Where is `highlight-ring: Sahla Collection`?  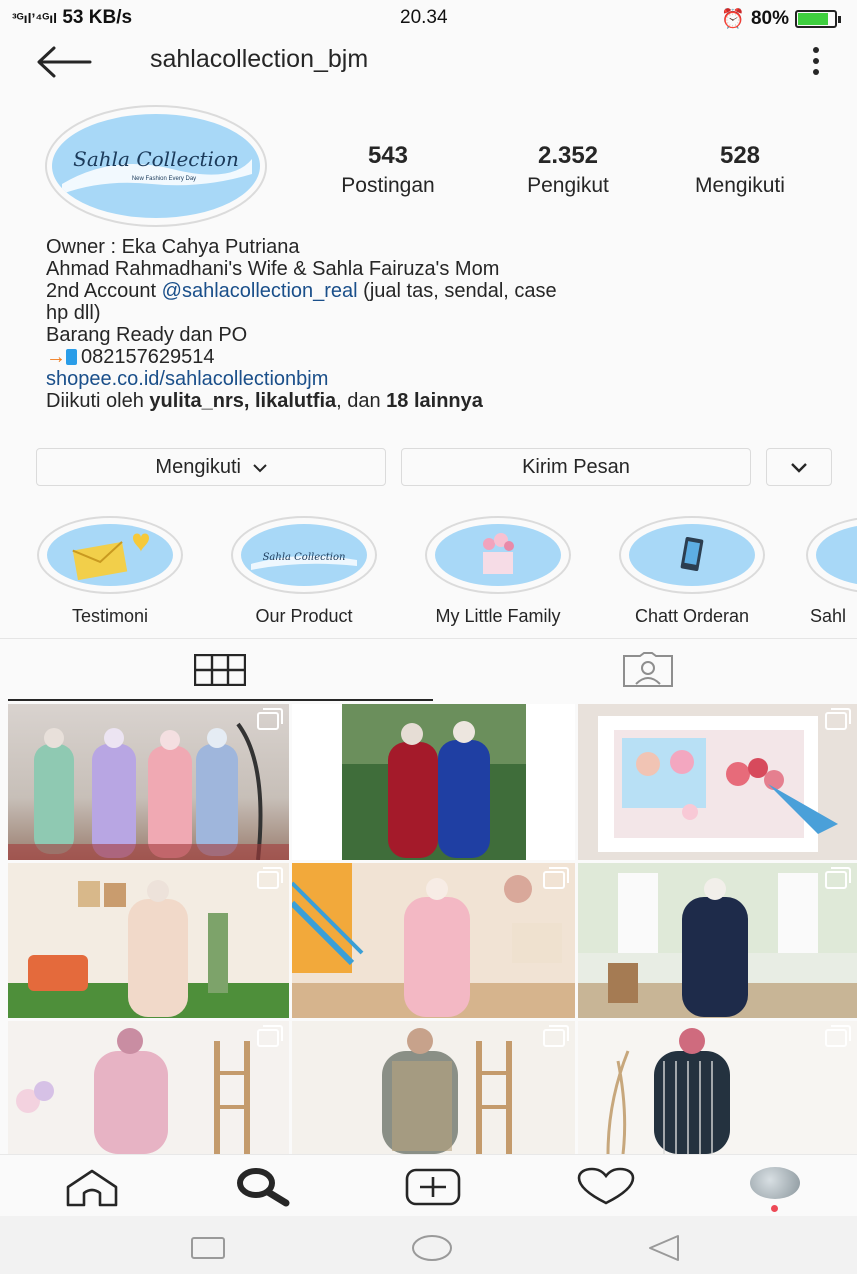
highlight-ring: Sahla Collection is located at coordinates (304, 555).